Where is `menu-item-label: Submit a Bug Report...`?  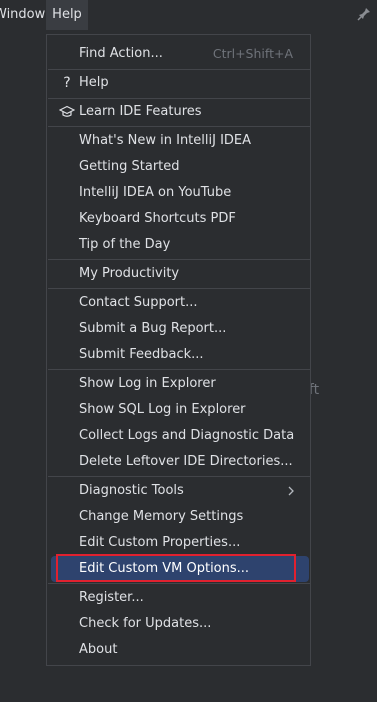 menu-item-label: Submit a Bug Report... is located at coordinates (153, 328).